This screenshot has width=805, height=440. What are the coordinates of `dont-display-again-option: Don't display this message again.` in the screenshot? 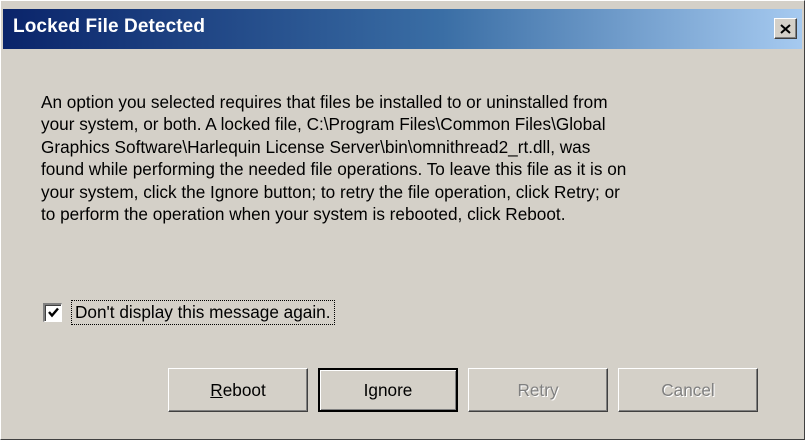 It's located at (189, 312).